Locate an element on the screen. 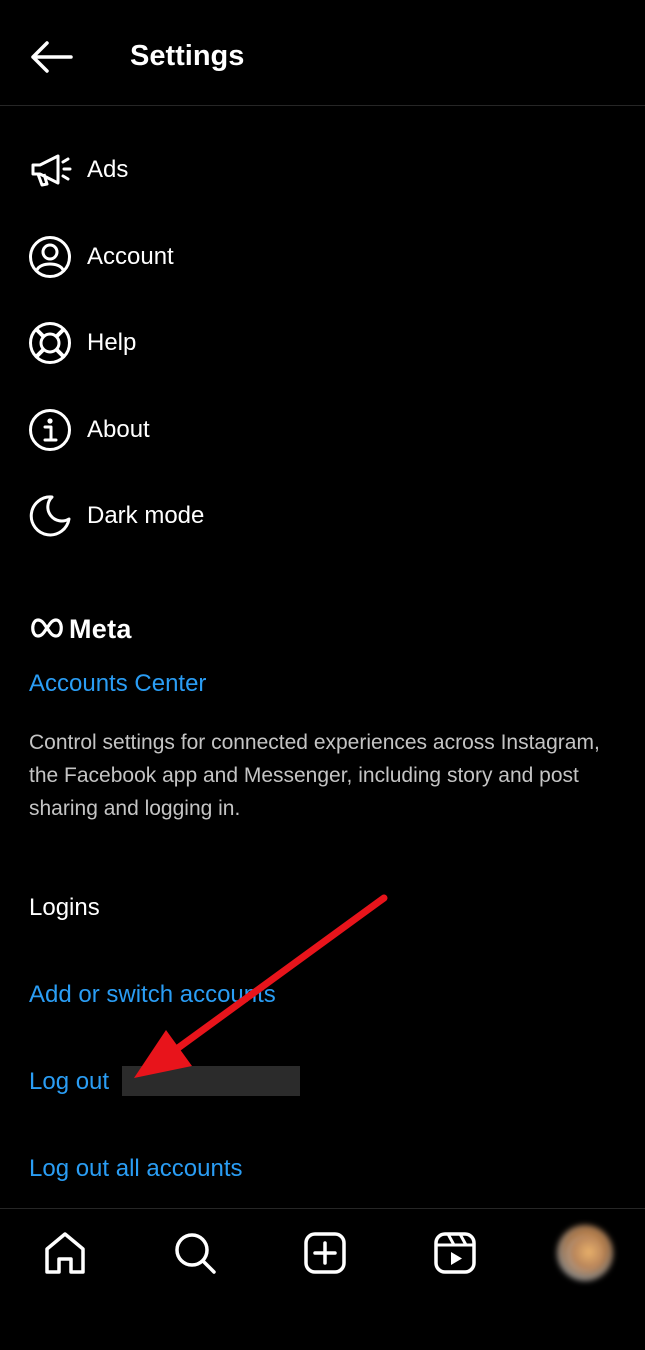  annotation-arrow is located at coordinates (261, 986).